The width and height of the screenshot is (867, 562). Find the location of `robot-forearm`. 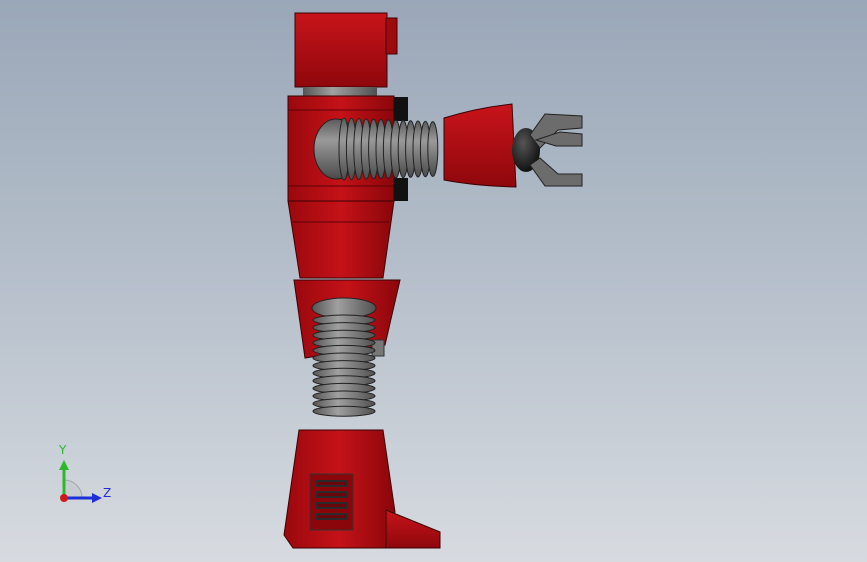

robot-forearm is located at coordinates (480, 145).